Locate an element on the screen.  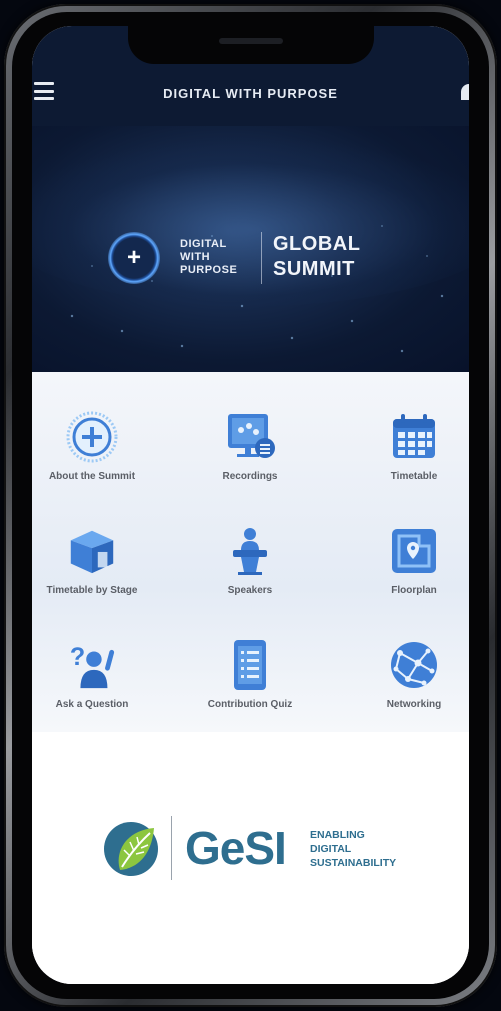
tile-label: Ask a Question is located at coordinates (92, 704).